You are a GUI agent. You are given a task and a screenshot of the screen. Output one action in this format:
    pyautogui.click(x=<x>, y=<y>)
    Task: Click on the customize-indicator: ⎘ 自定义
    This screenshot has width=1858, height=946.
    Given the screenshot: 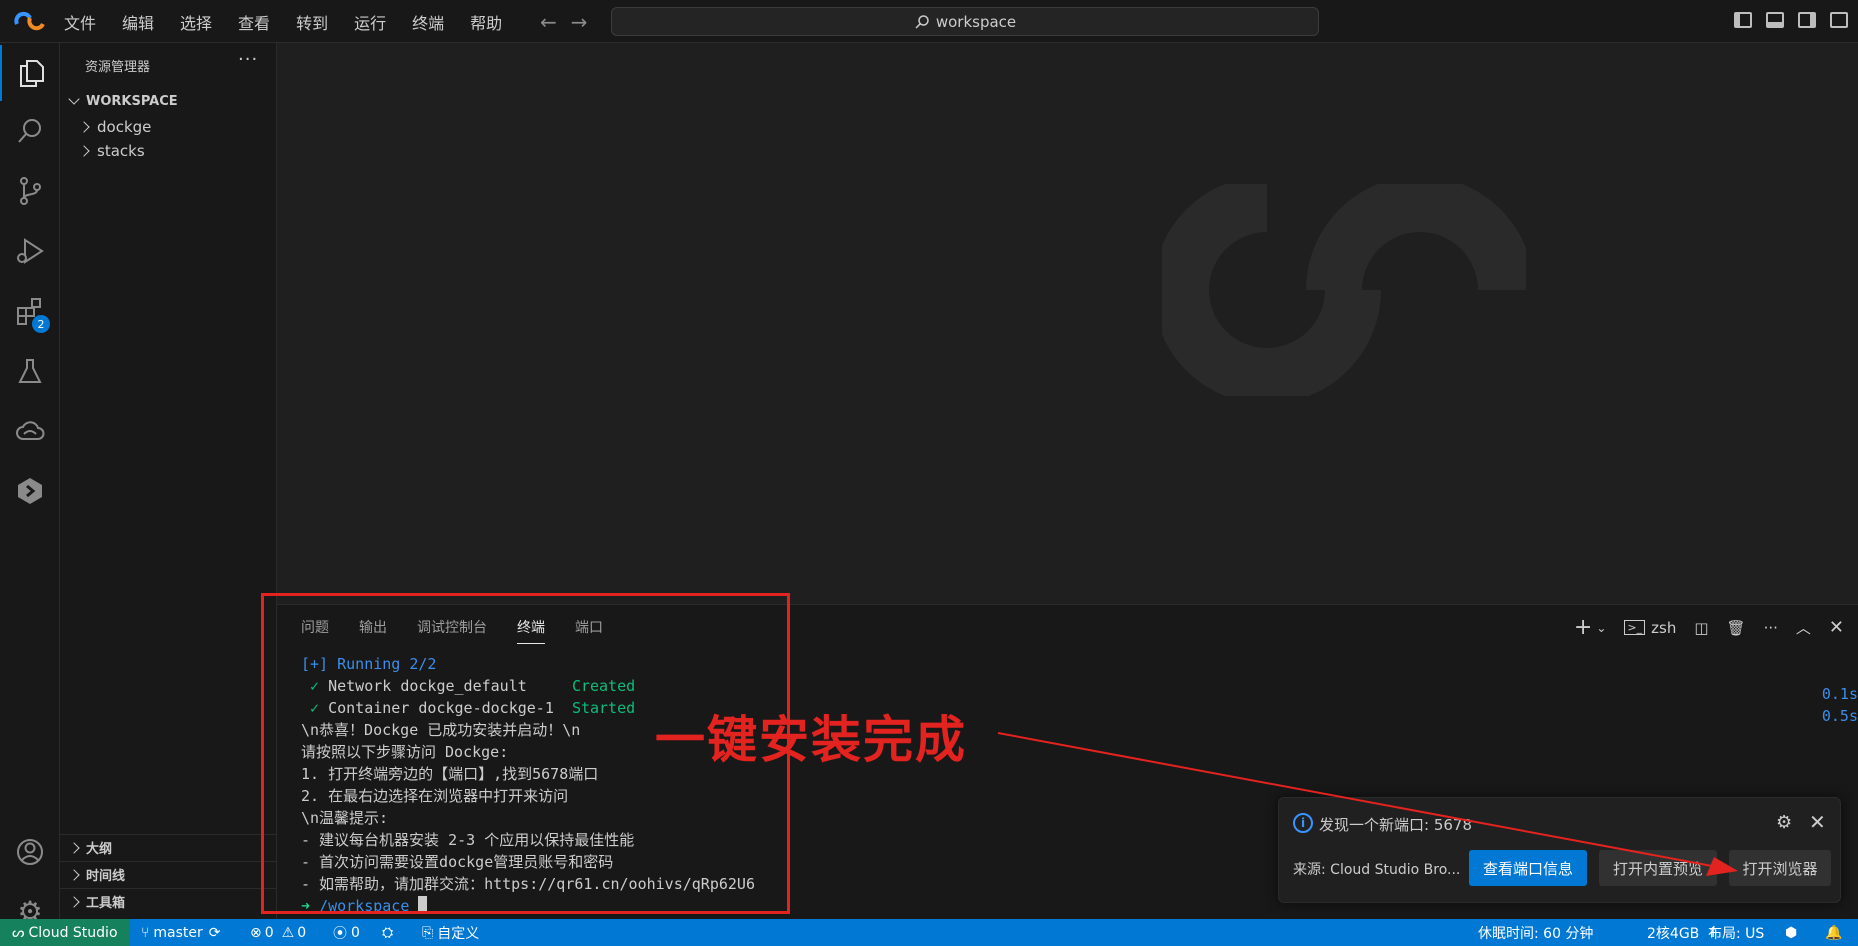 What is the action you would take?
    pyautogui.click(x=450, y=932)
    